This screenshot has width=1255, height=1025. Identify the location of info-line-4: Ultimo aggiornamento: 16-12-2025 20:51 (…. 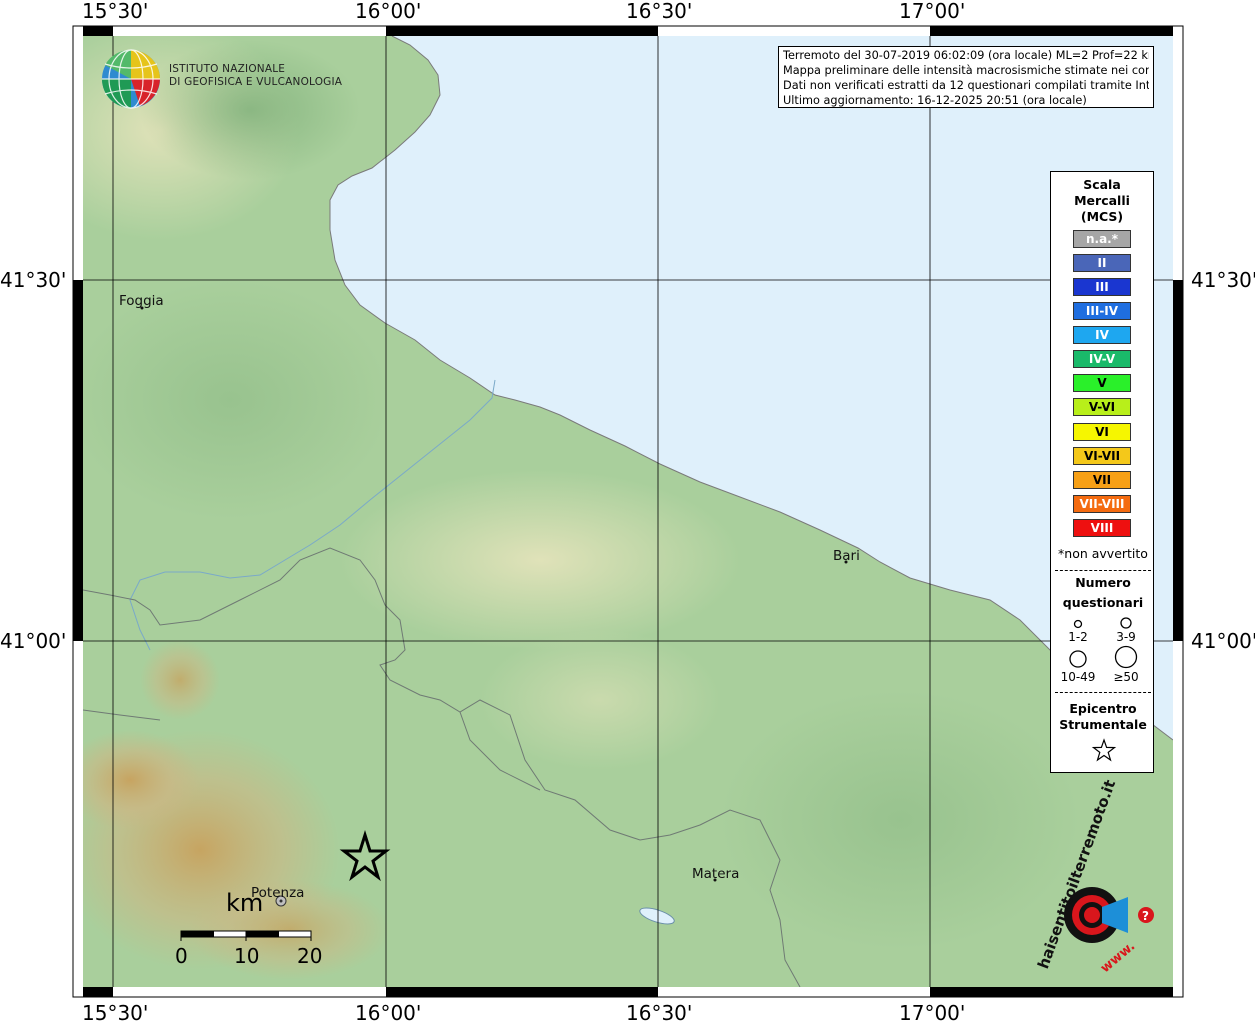
(935, 100).